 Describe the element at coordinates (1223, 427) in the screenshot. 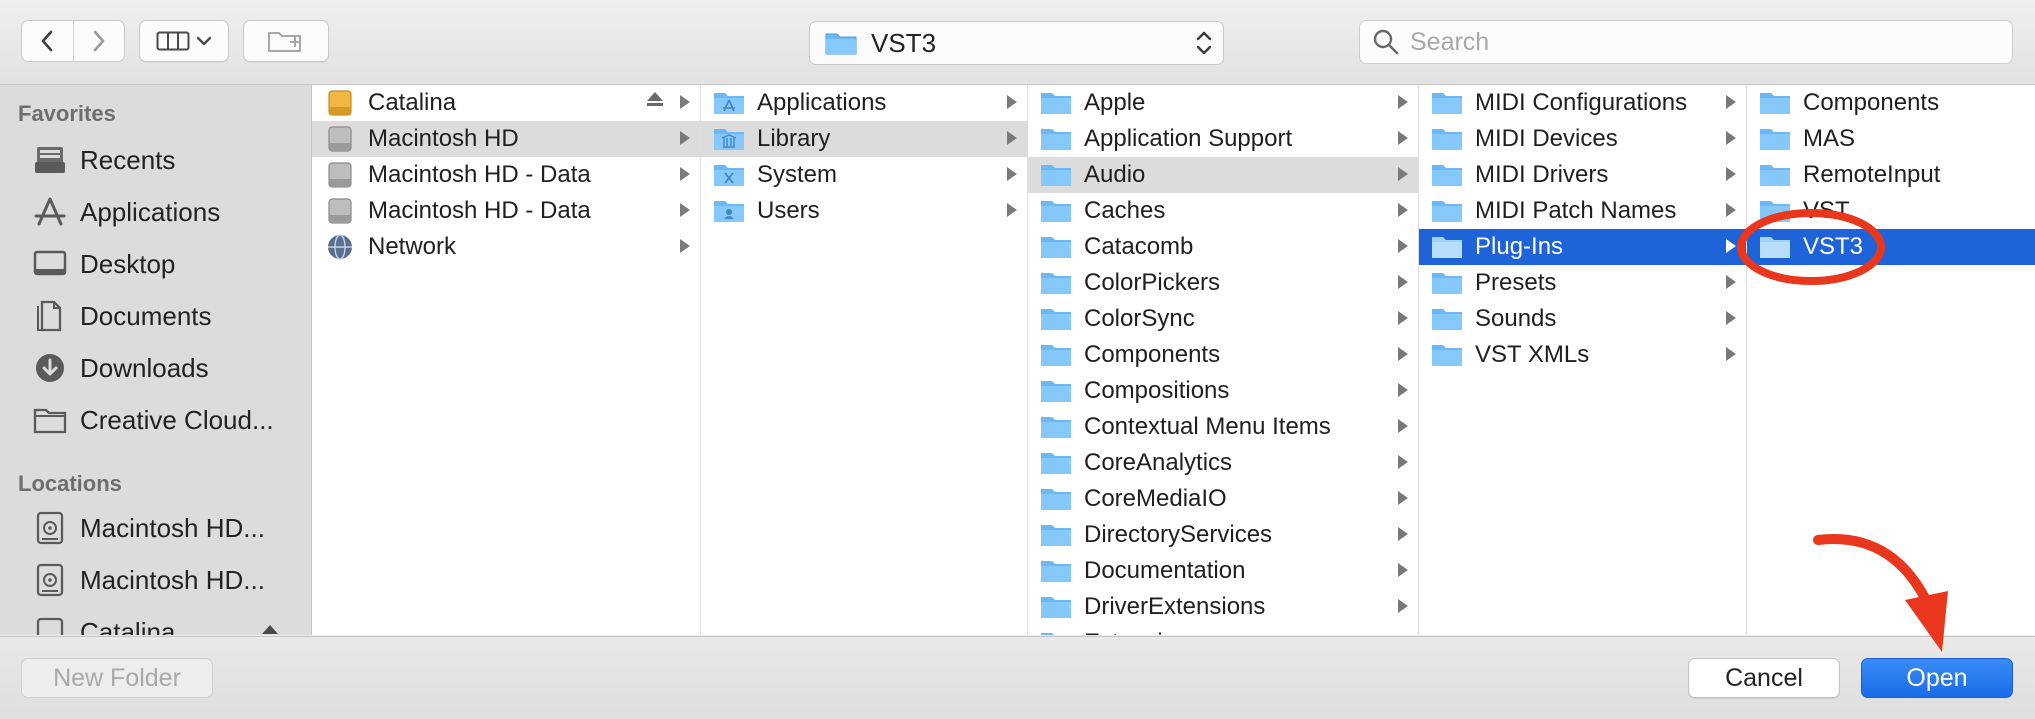

I see `list-item: Contextual Menu Items` at that location.